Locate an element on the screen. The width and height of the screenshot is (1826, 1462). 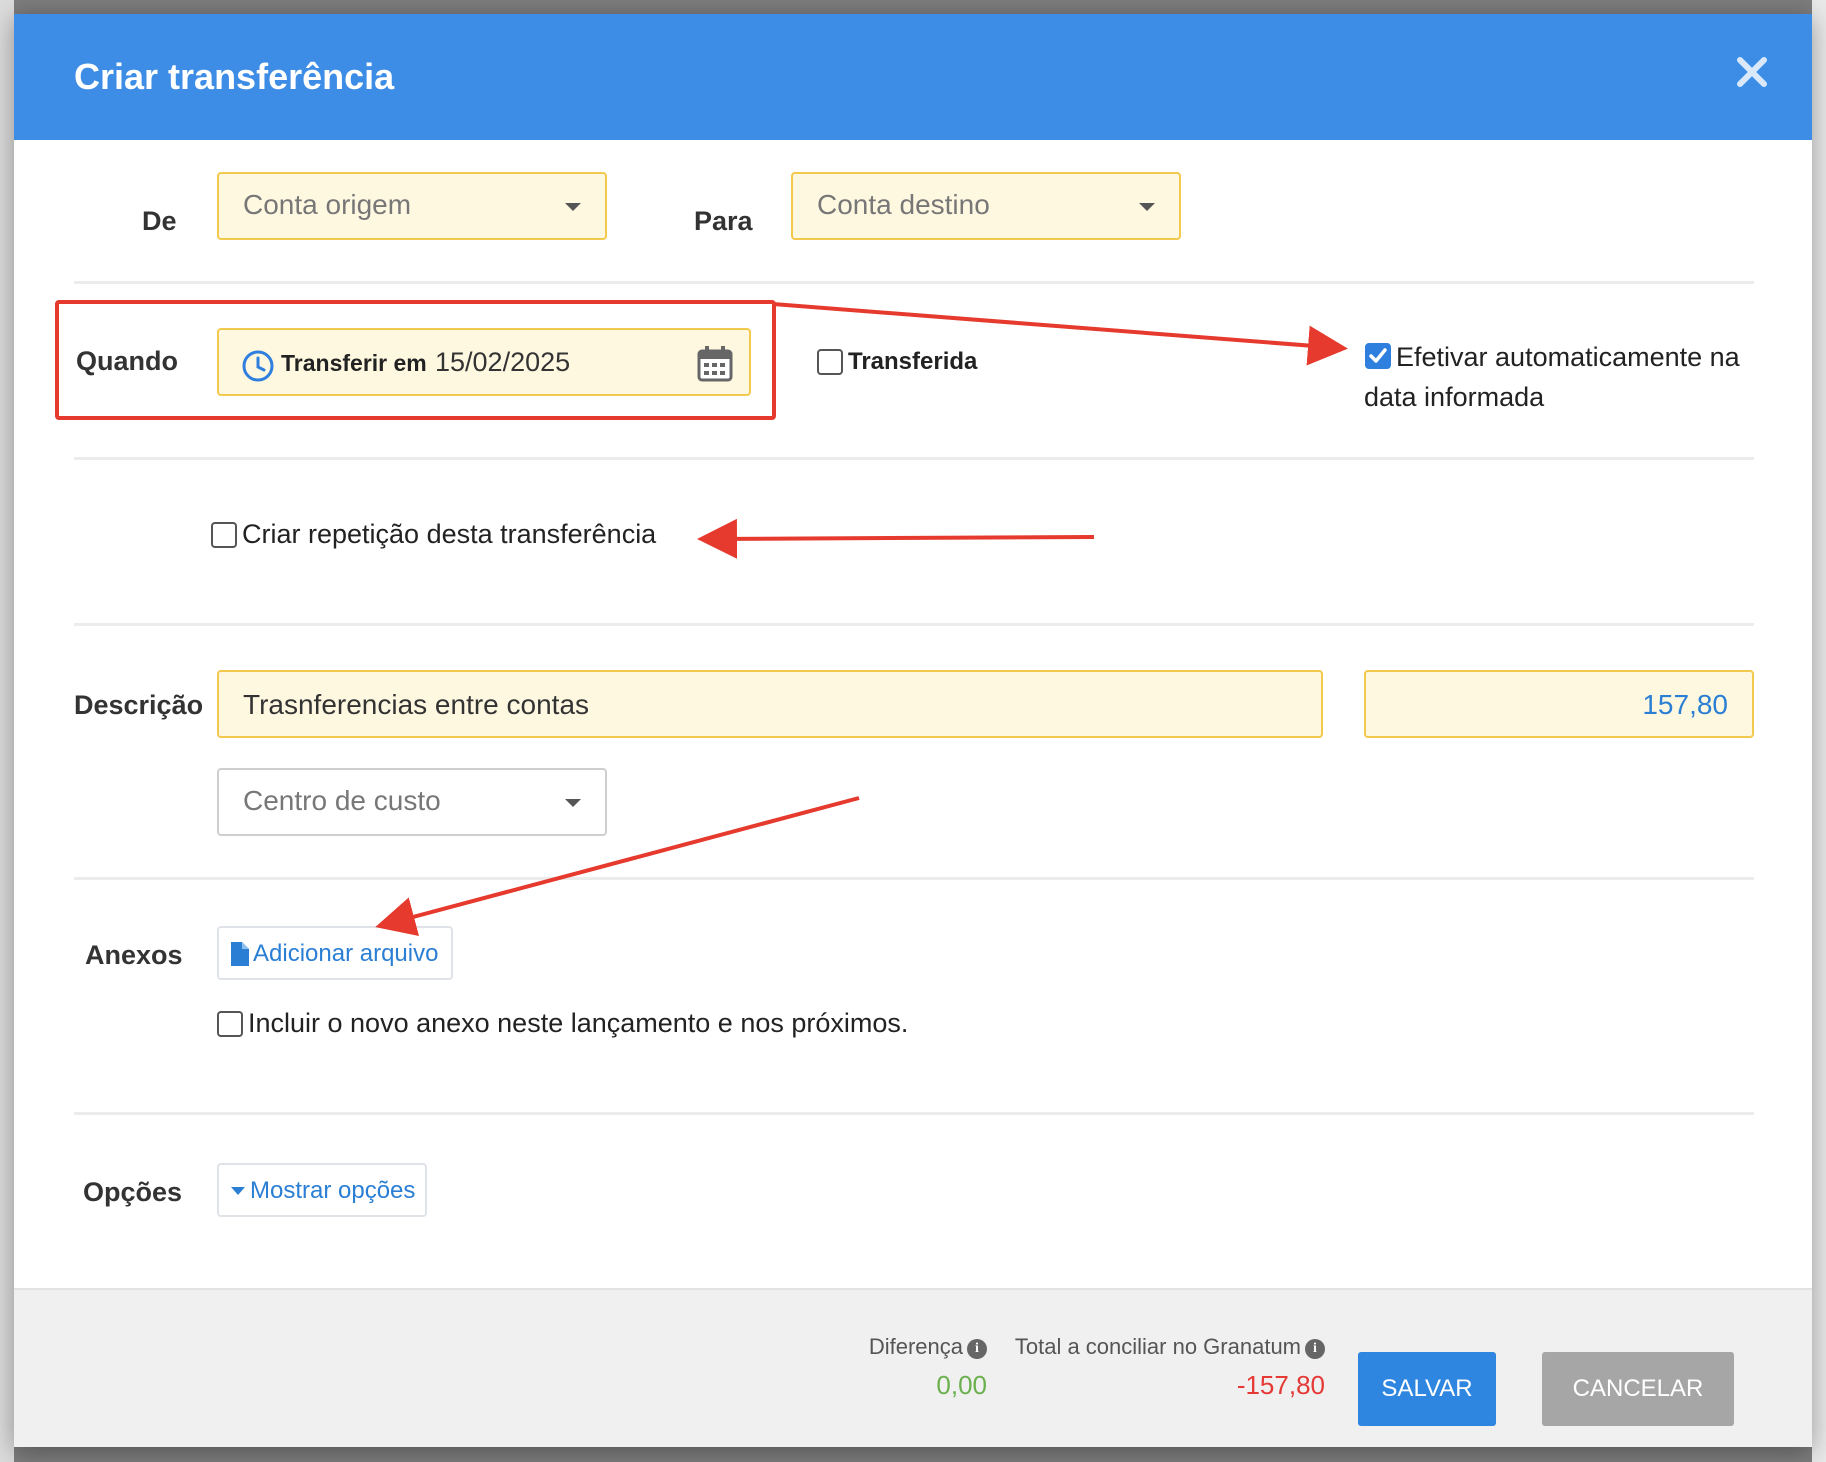
add-file-button: Adicionar arquivo is located at coordinates (335, 953).